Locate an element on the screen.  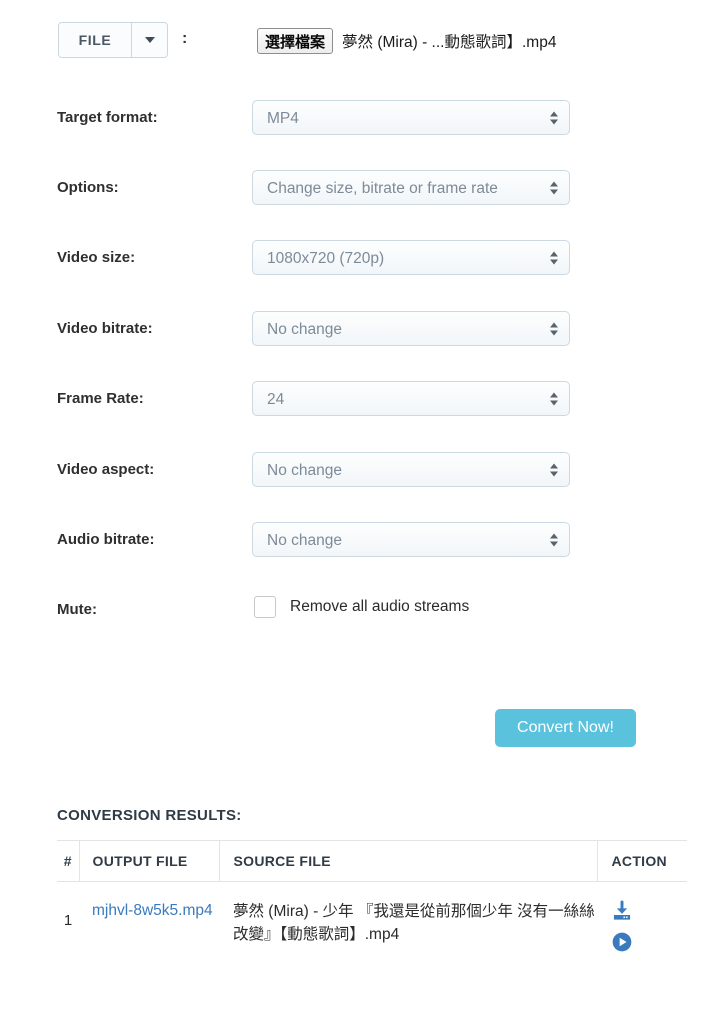
convert-now-button: Convert Now! is located at coordinates (565, 728).